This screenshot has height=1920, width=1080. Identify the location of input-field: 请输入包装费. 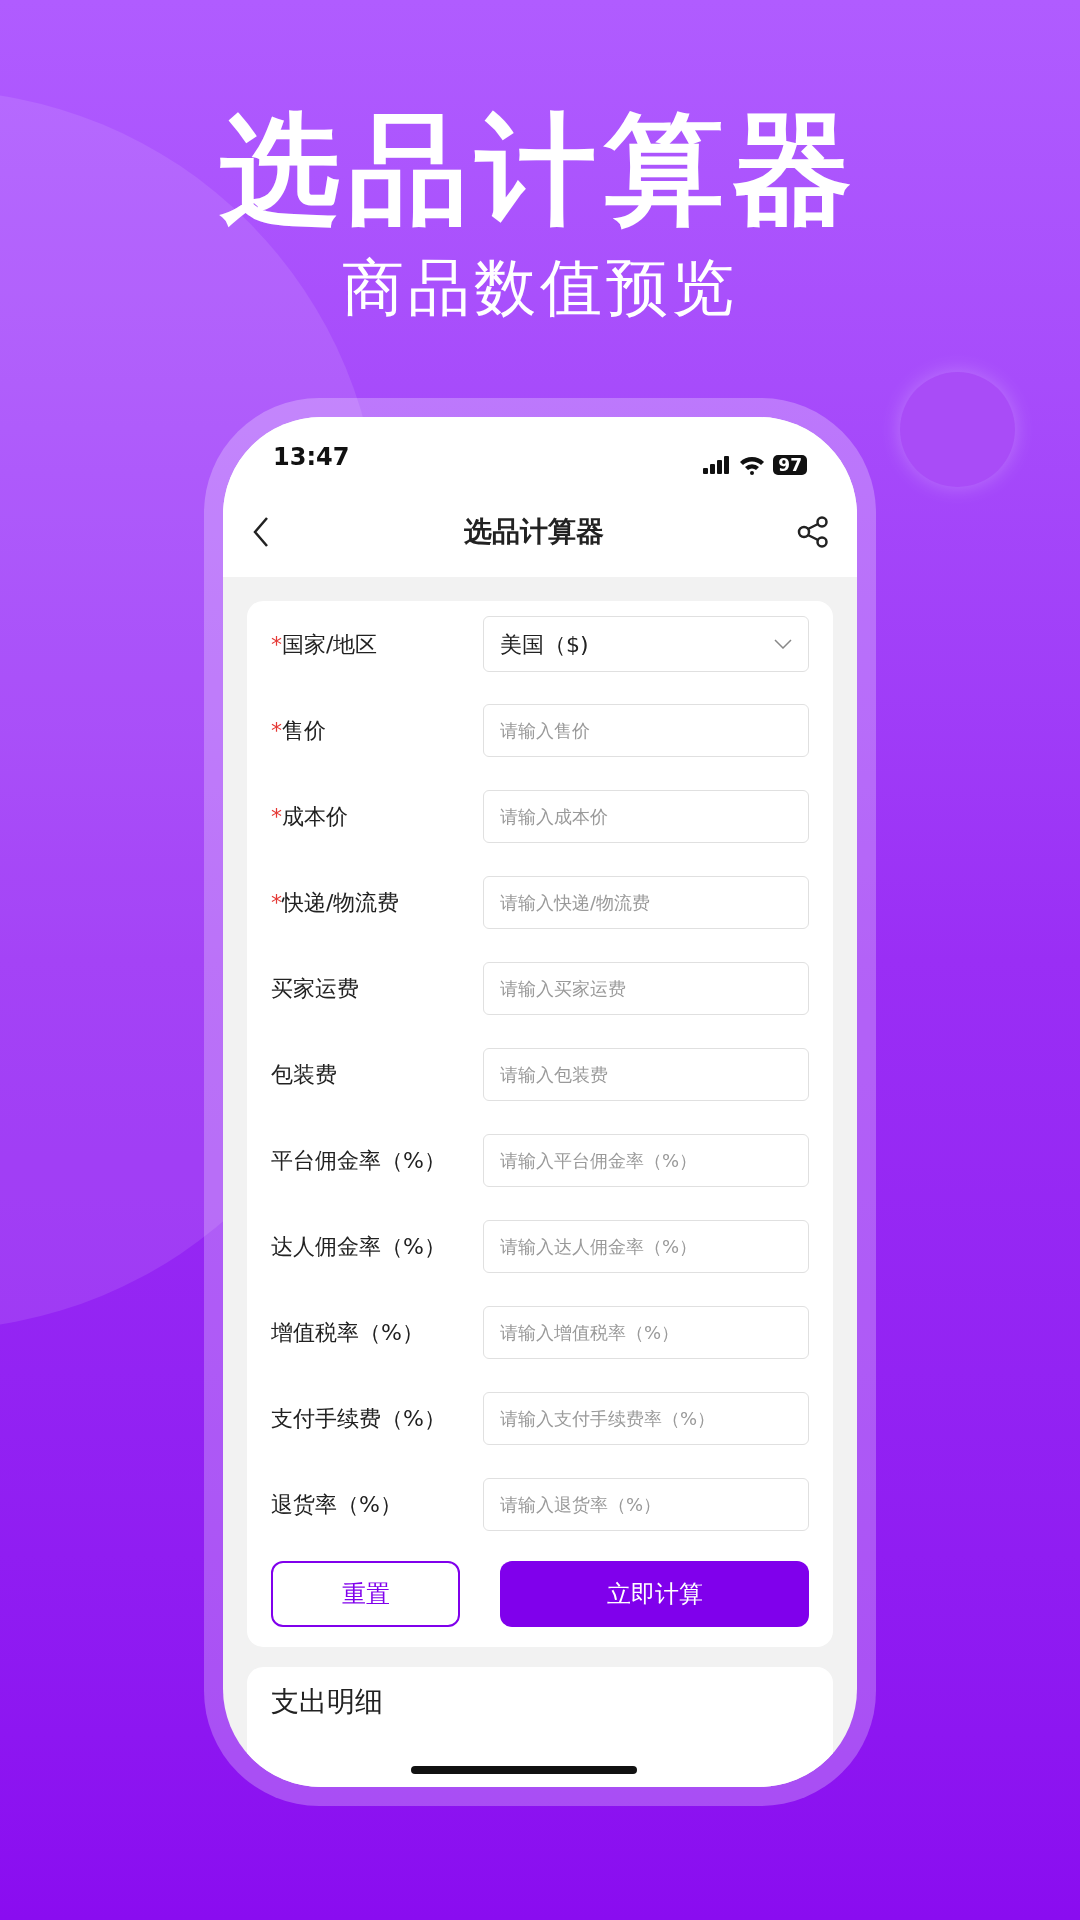
(646, 1074).